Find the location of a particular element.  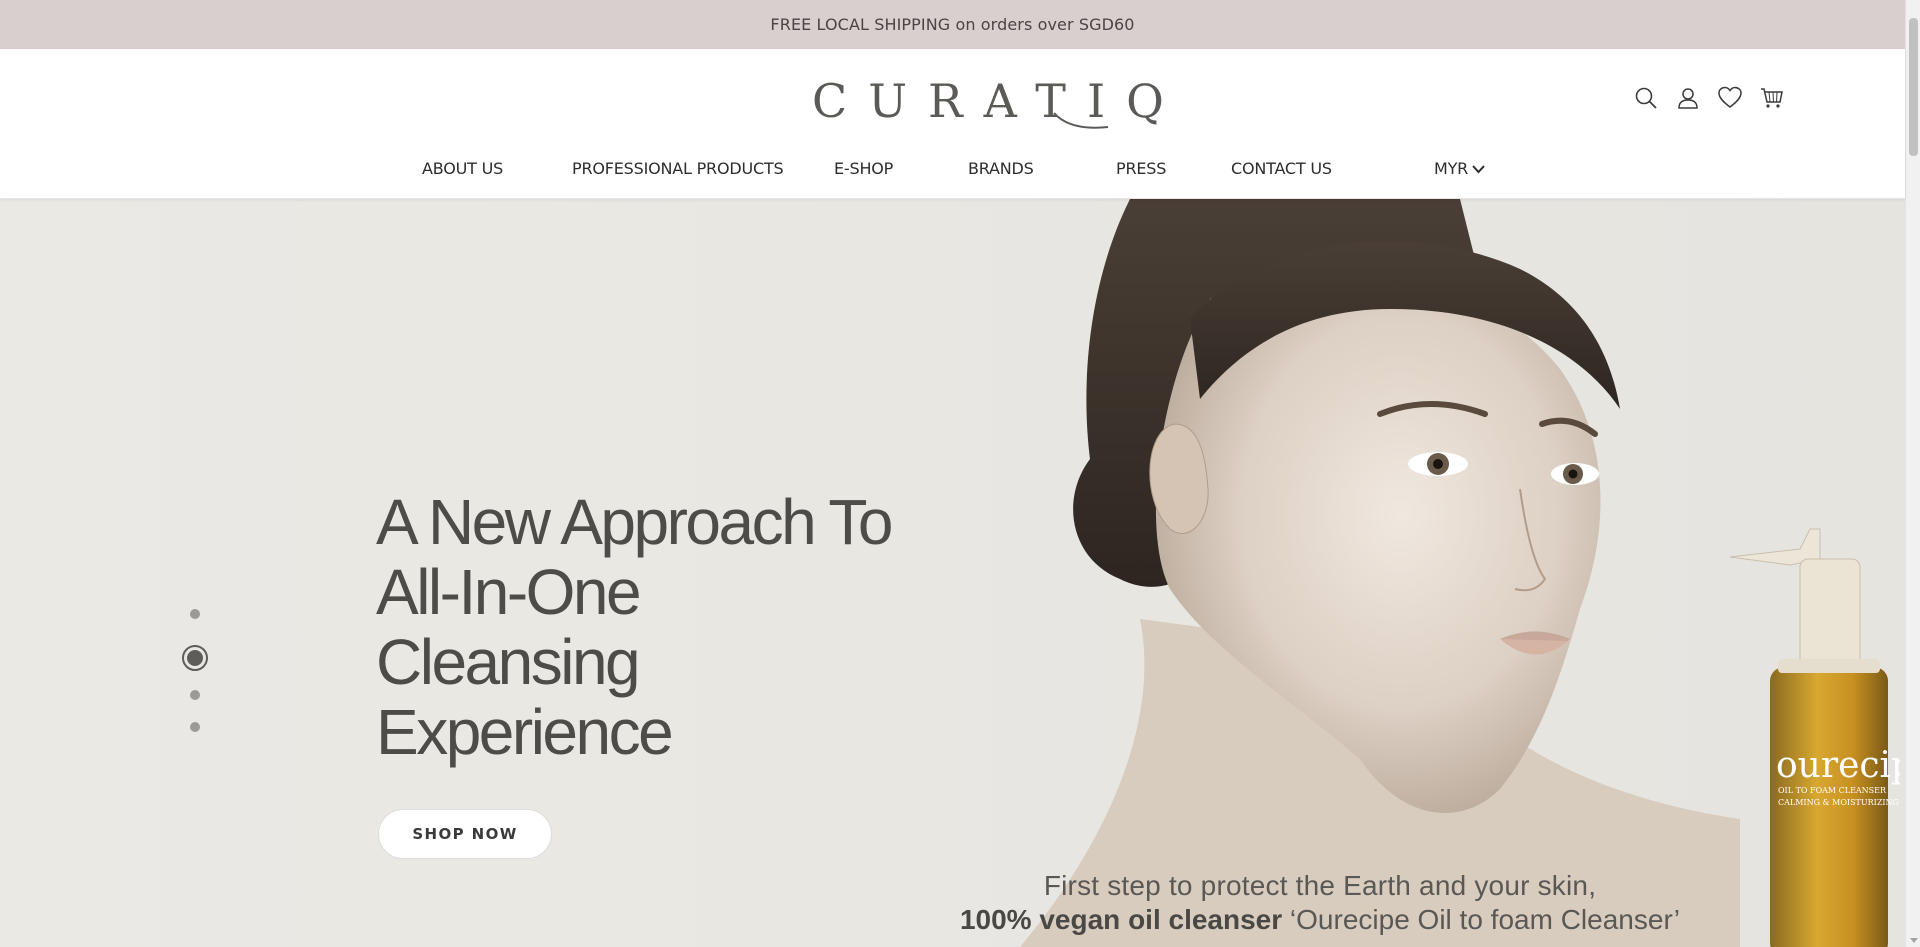

account-icon is located at coordinates (1688, 98).